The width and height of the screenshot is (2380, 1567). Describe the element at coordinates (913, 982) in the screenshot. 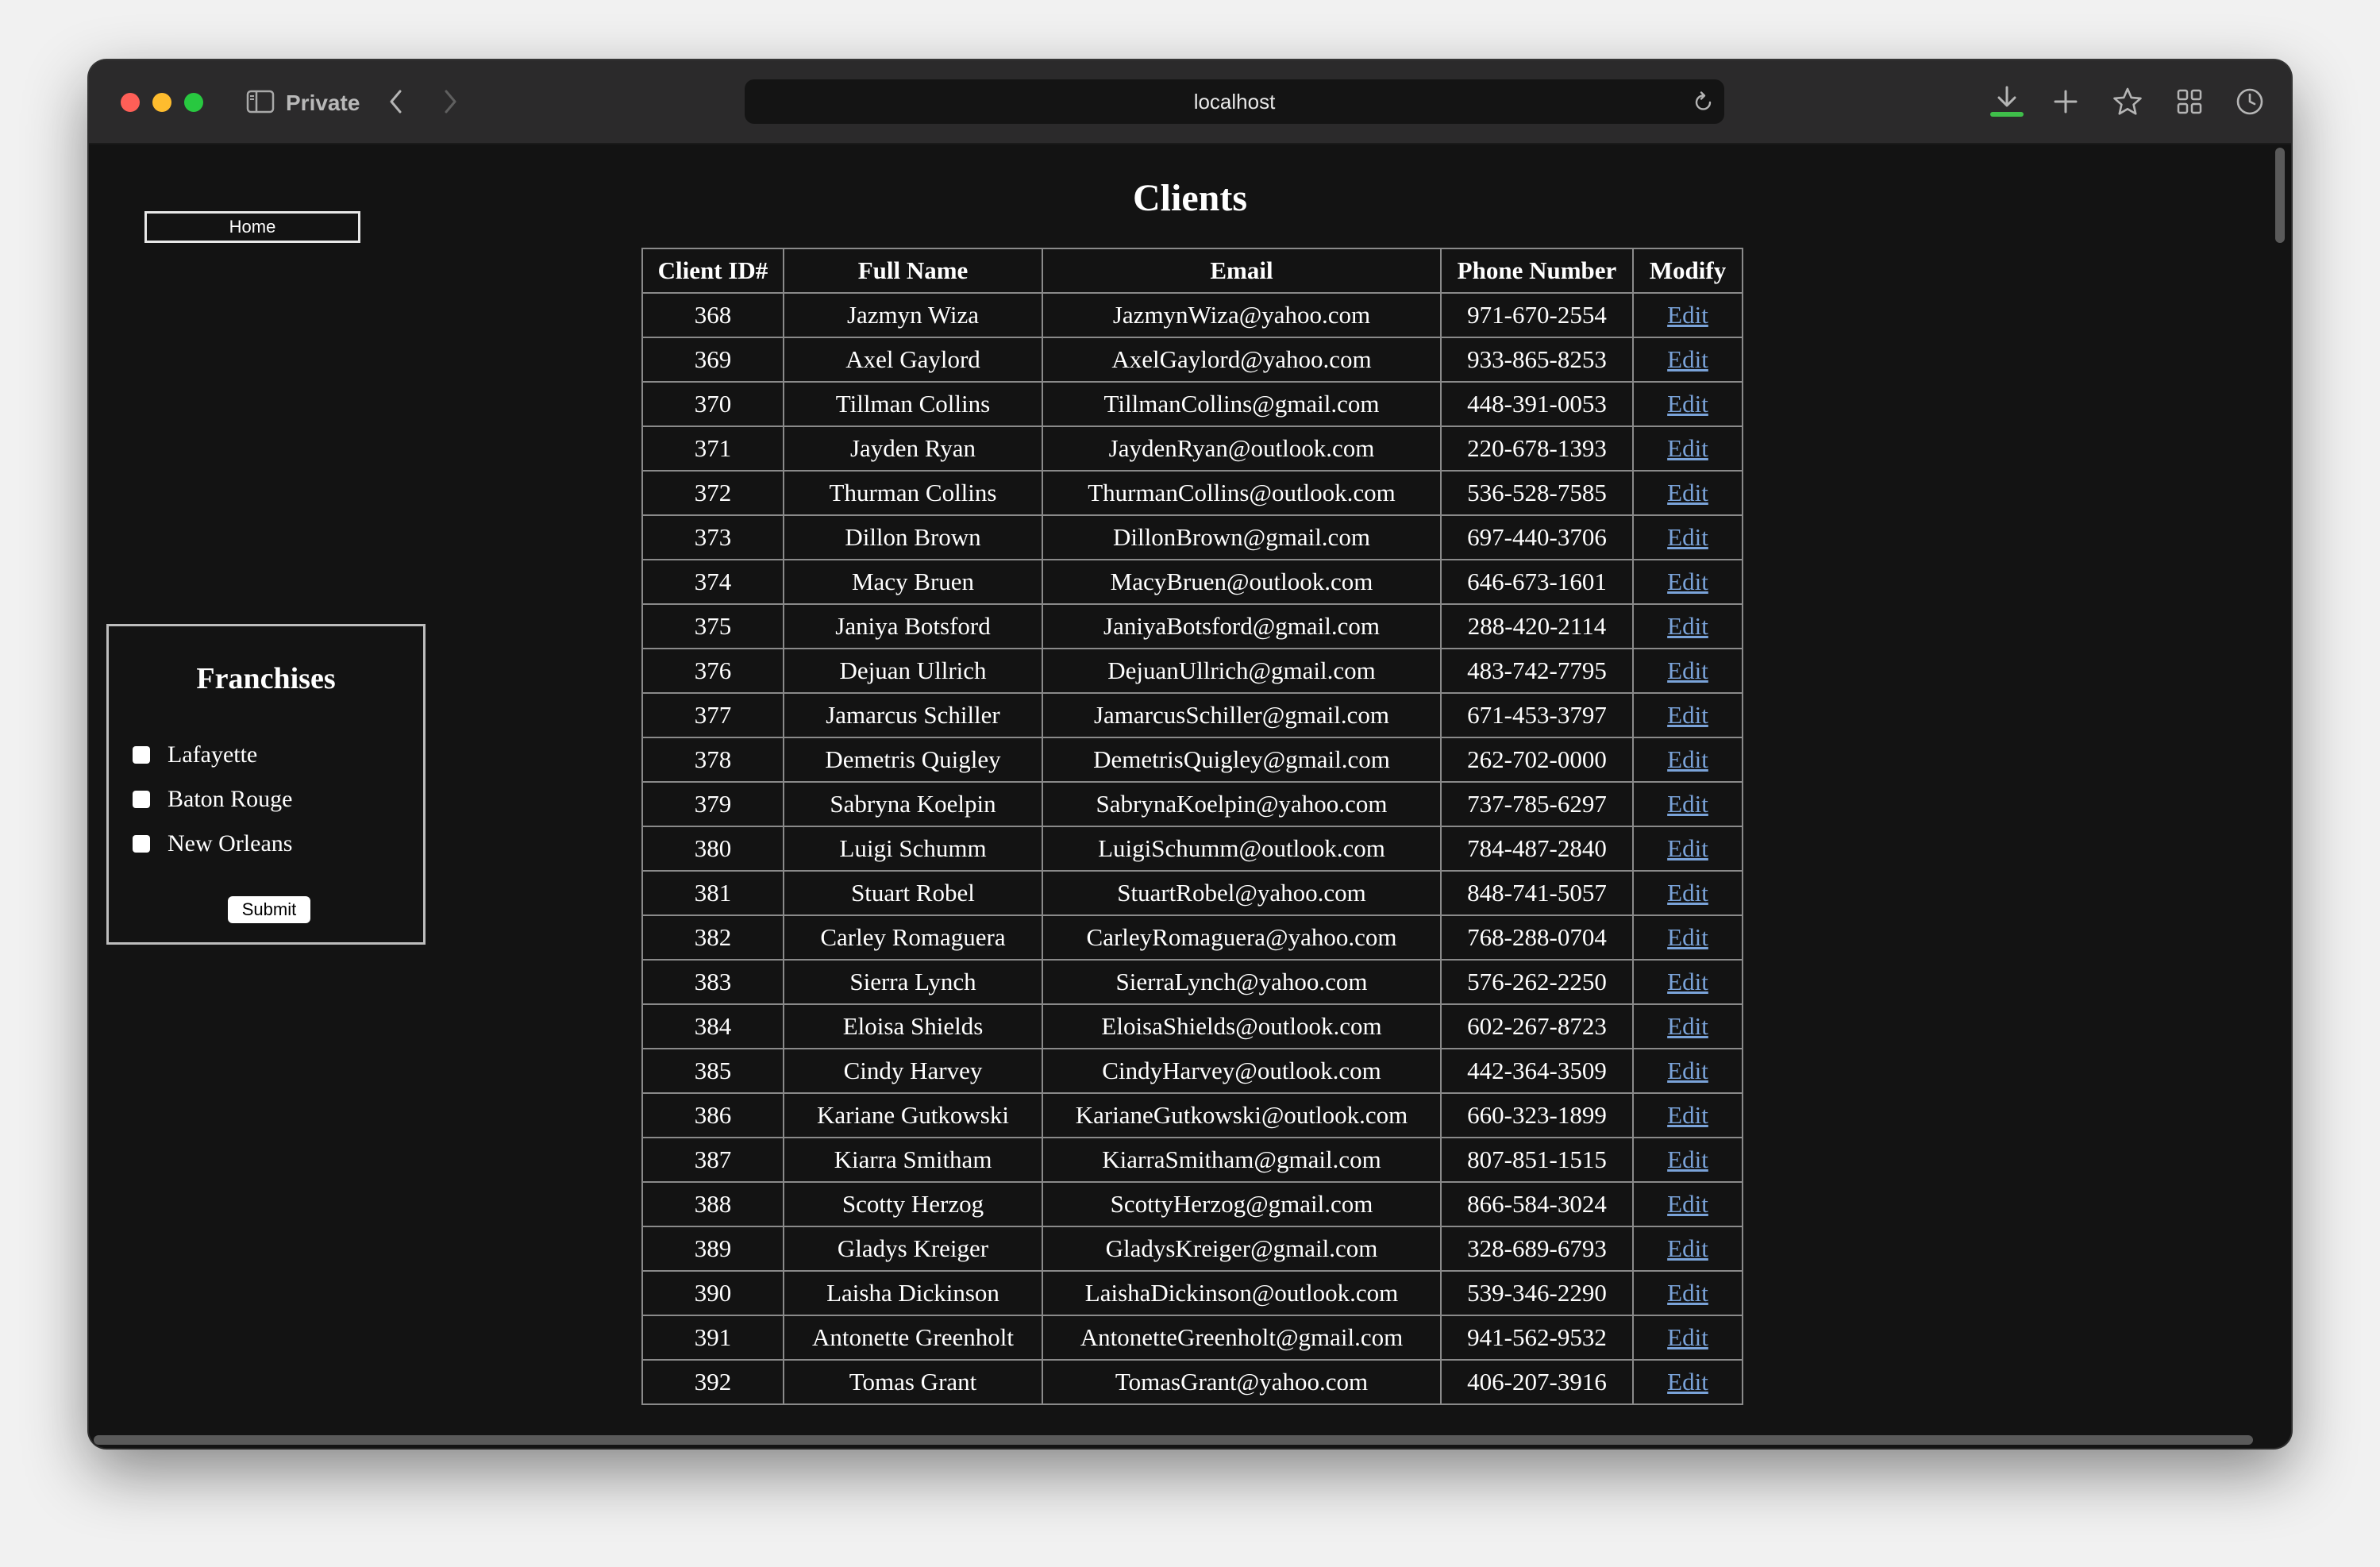

I see `cell-full-name: Sierra Lynch` at that location.